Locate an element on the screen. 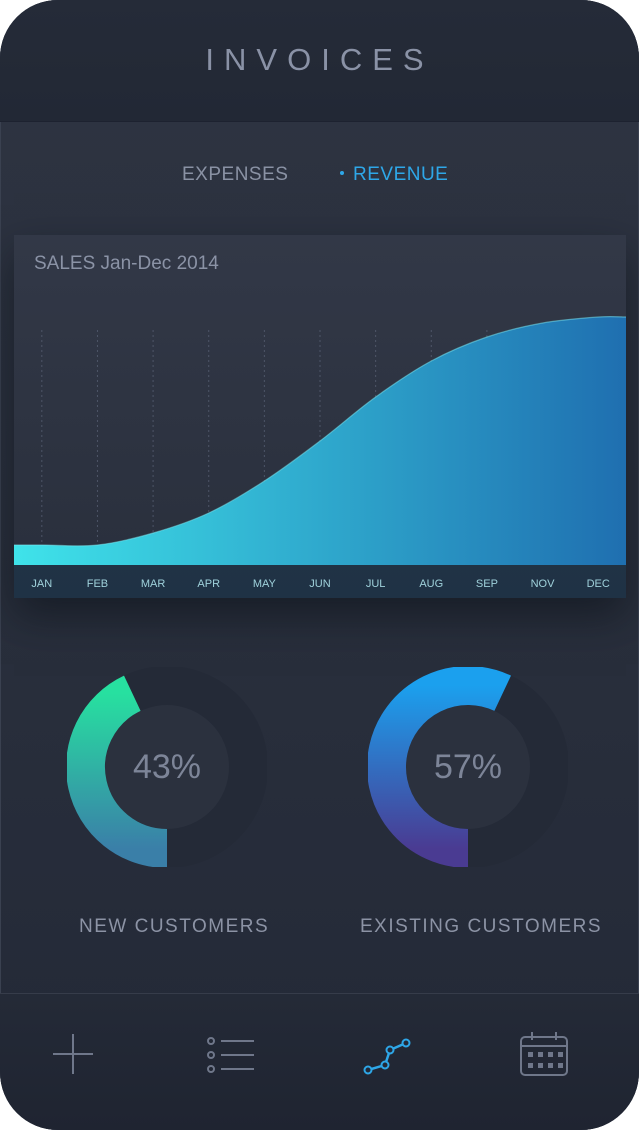 The height and width of the screenshot is (1132, 641). chart-line-icon is located at coordinates (387, 1056).